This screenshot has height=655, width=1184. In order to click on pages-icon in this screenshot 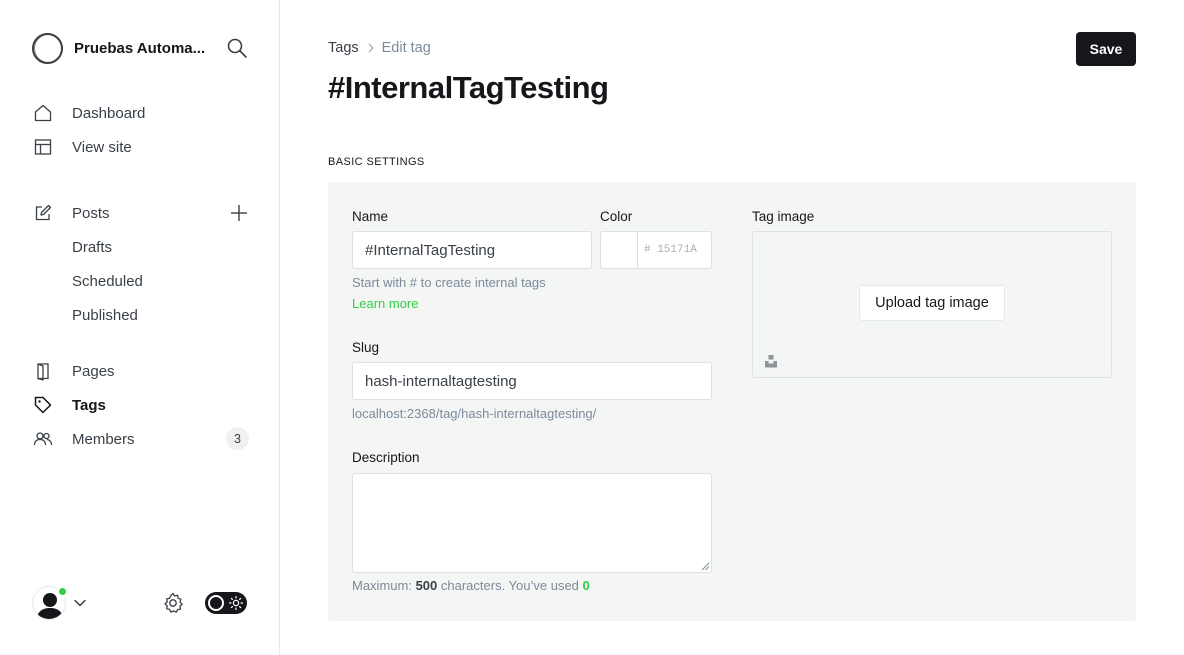, I will do `click(43, 371)`.